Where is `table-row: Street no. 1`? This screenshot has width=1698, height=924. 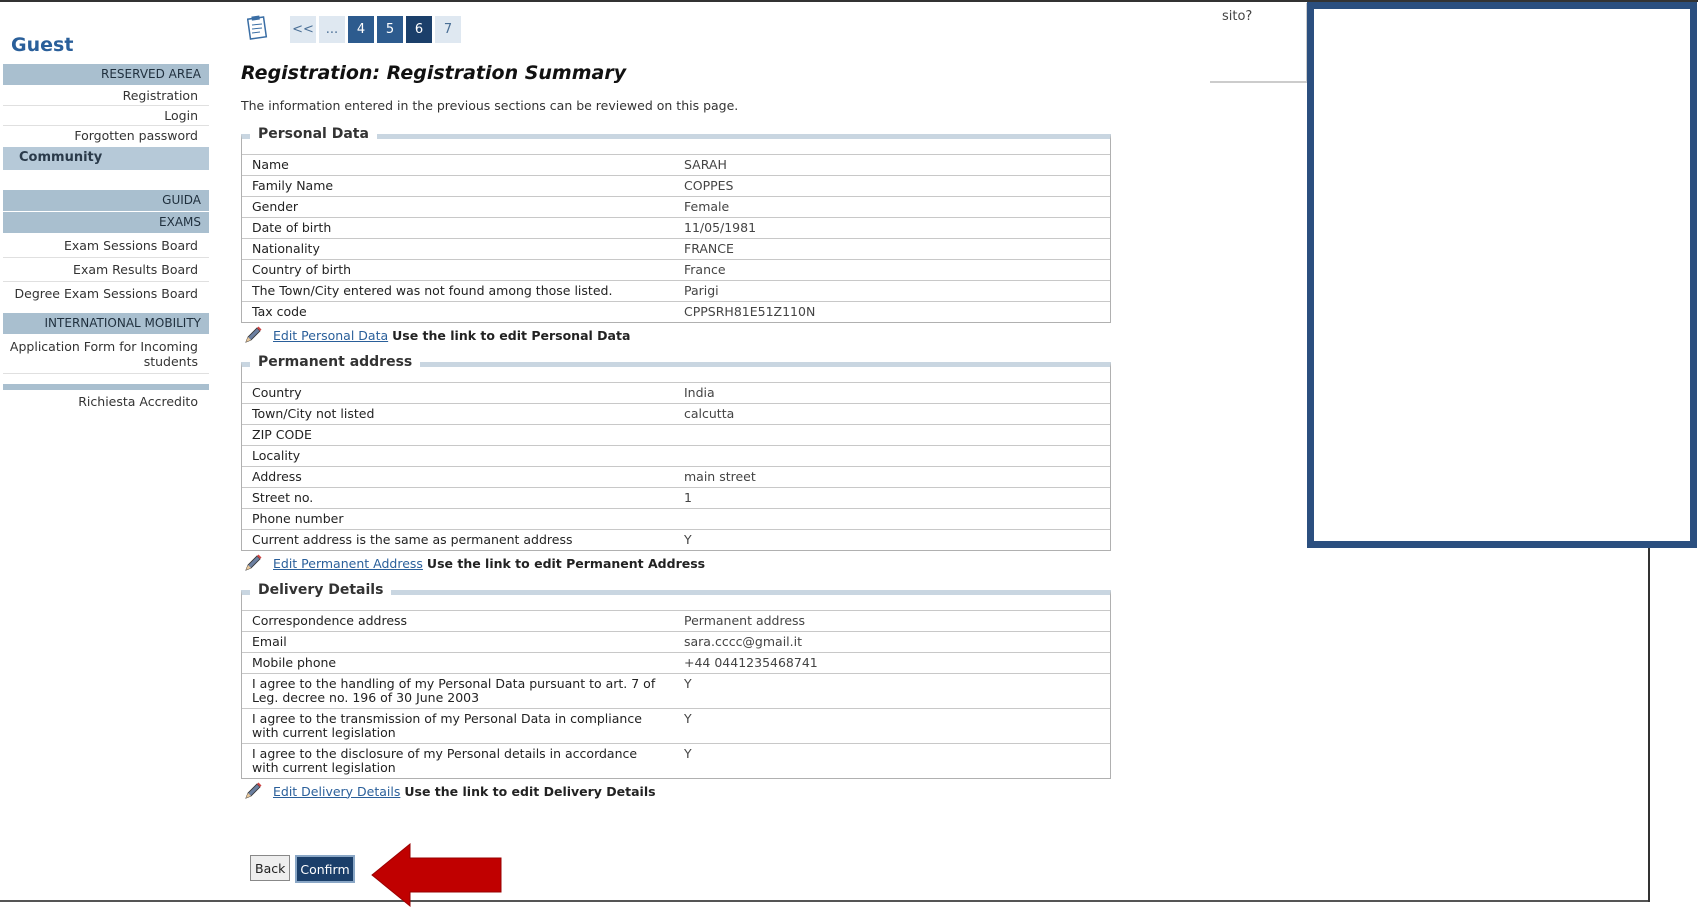
table-row: Street no. 1 is located at coordinates (676, 498).